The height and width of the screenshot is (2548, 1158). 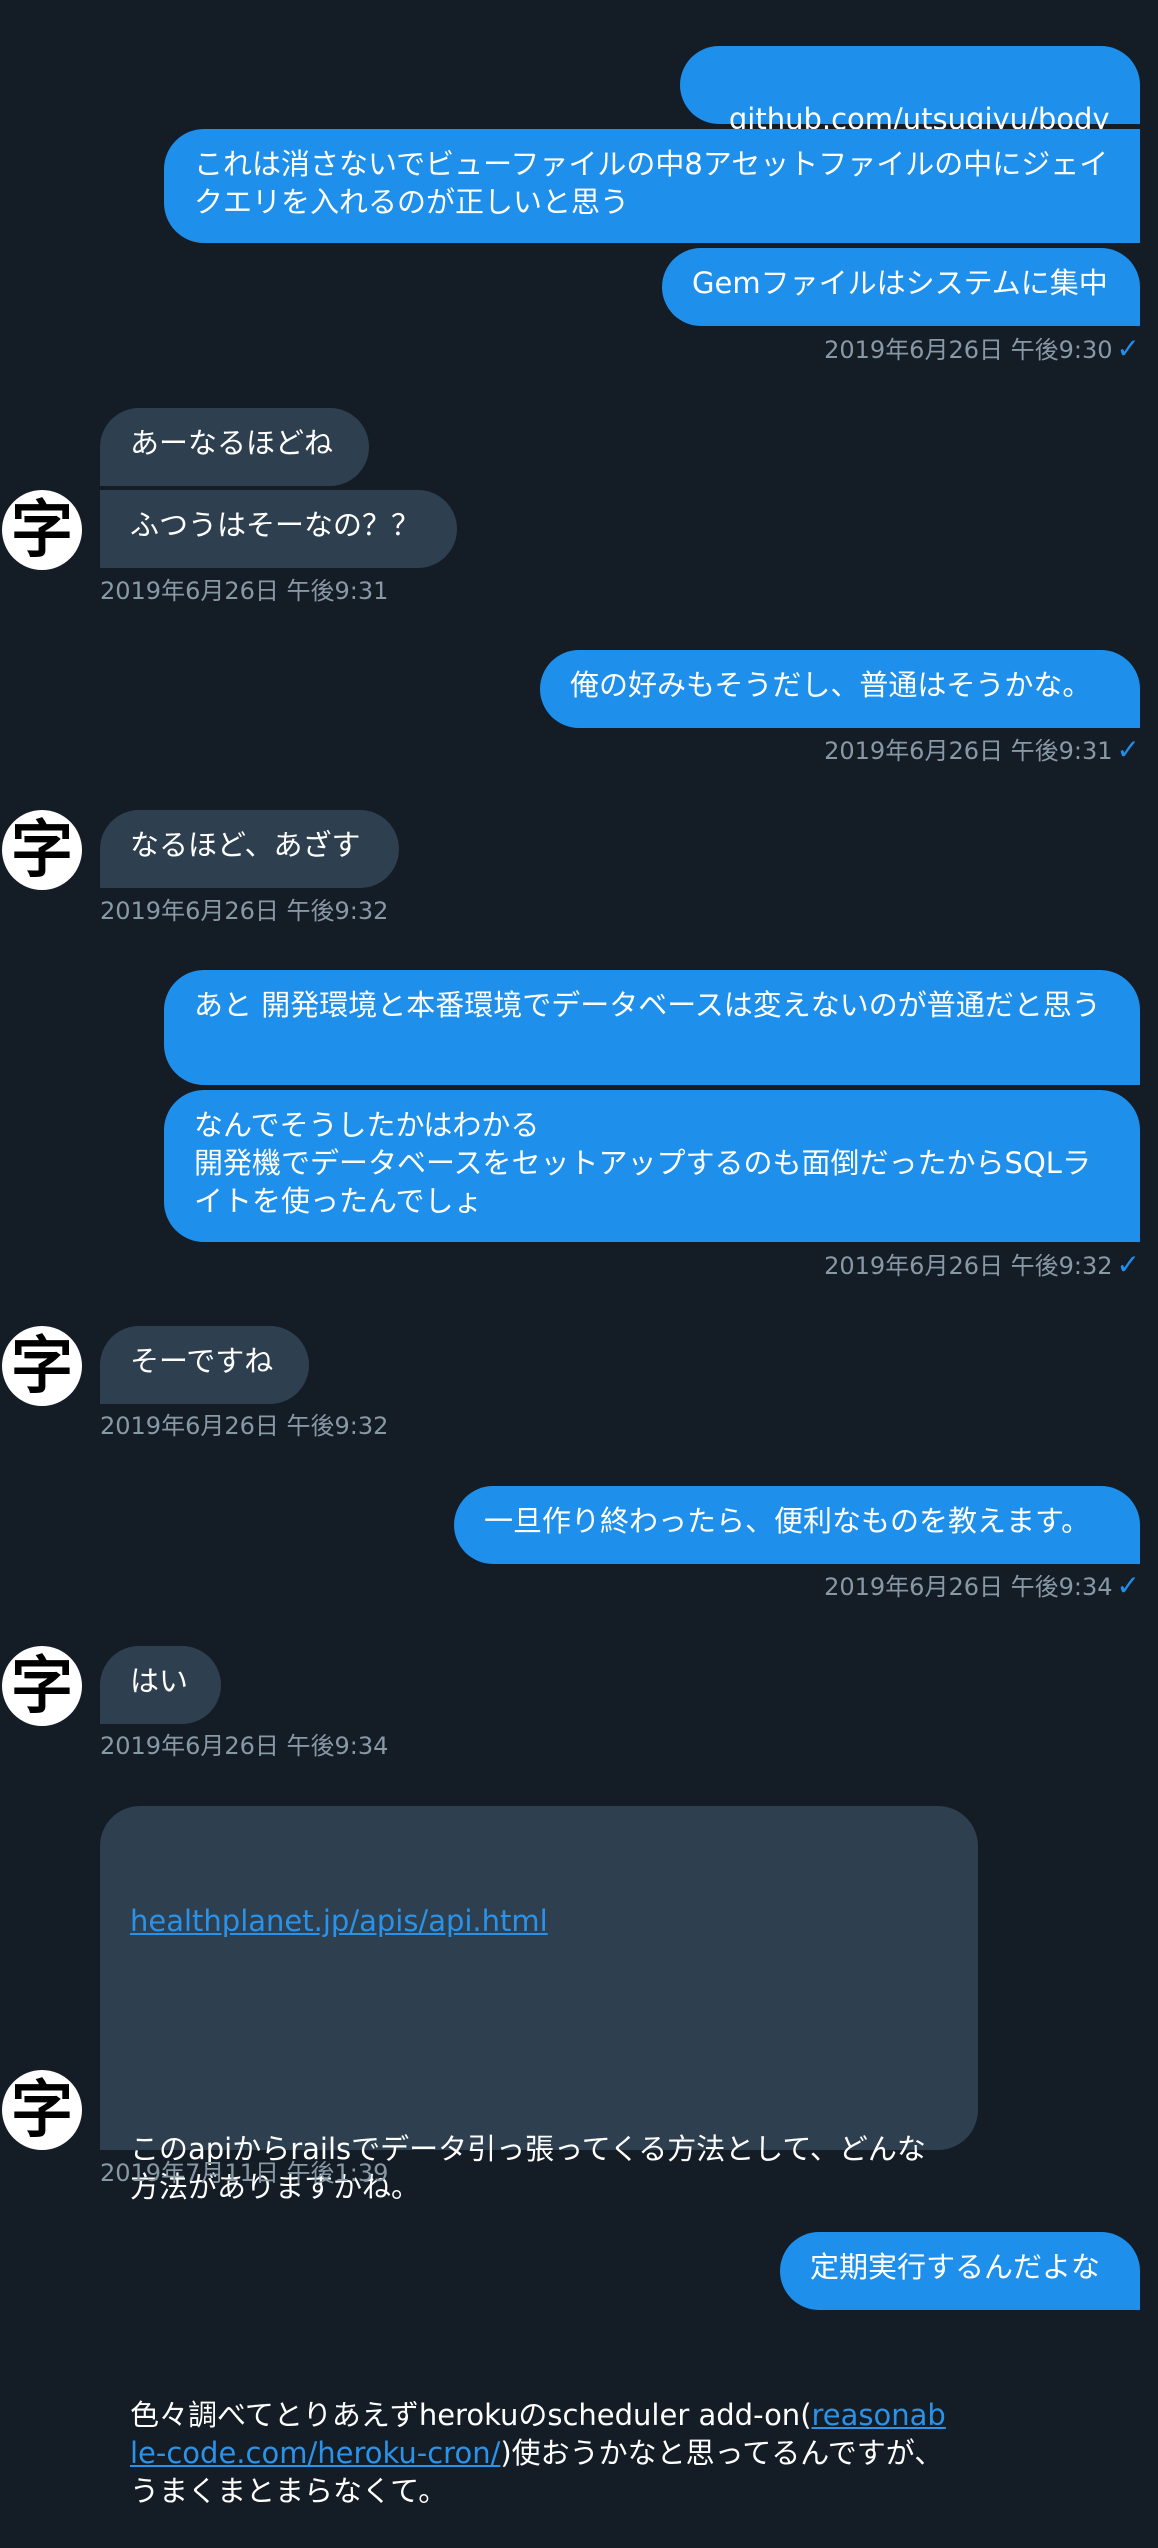 I want to click on message-bubble-outgoing: 一旦作り終わったら、便利なものを教えます。, so click(x=797, y=1525).